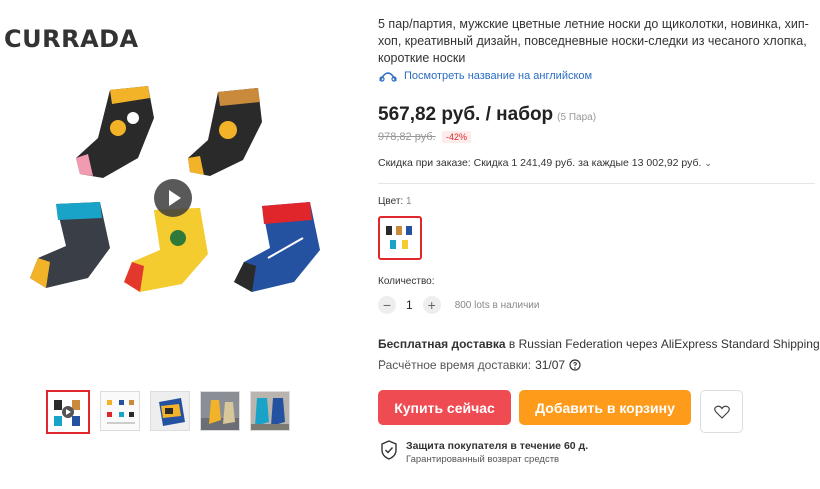  Describe the element at coordinates (550, 365) in the screenshot. I see `eta-date: 31/07` at that location.